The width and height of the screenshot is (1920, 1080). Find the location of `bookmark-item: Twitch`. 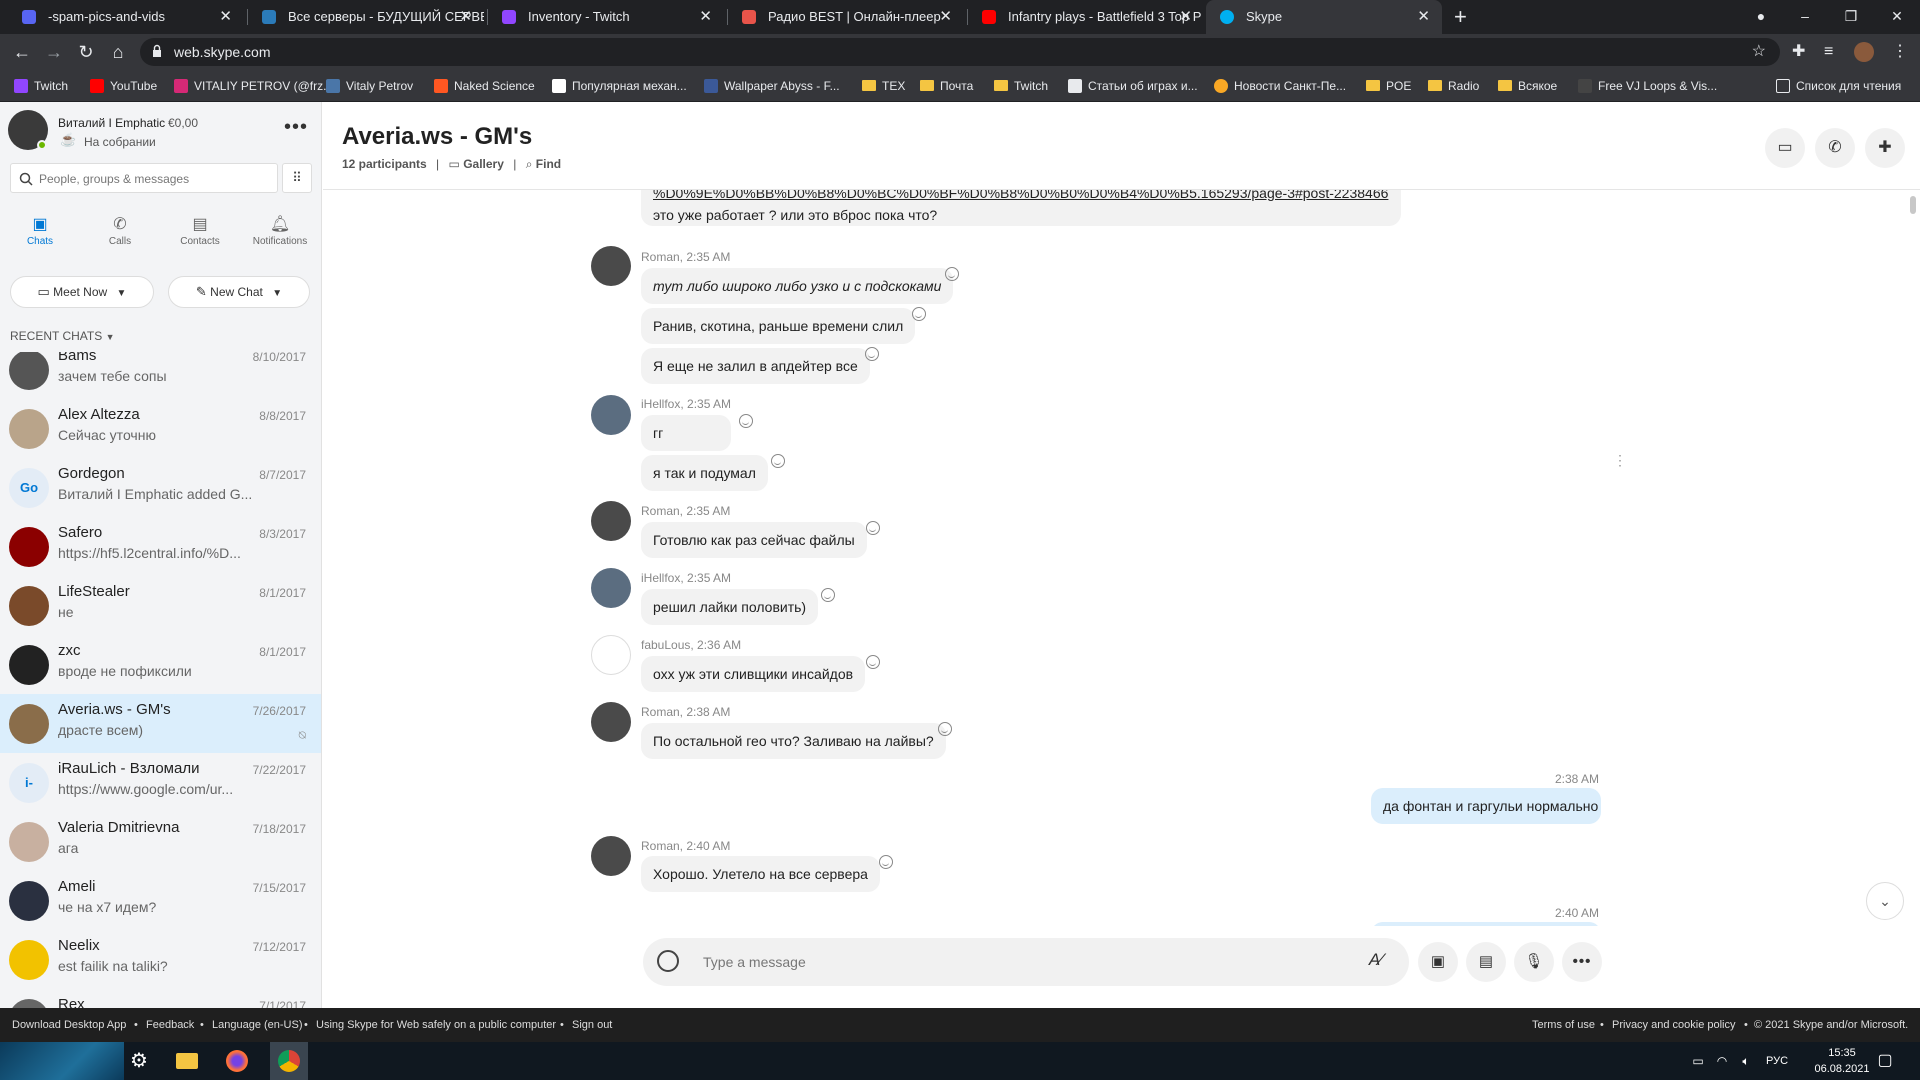

bookmark-item: Twitch is located at coordinates (41, 86).